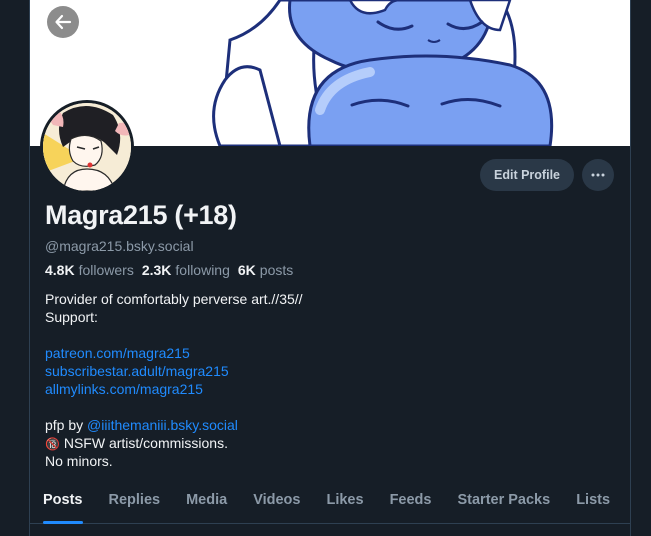 This screenshot has height=536, width=651. What do you see at coordinates (276, 501) in the screenshot?
I see `tab-videos: Videos` at bounding box center [276, 501].